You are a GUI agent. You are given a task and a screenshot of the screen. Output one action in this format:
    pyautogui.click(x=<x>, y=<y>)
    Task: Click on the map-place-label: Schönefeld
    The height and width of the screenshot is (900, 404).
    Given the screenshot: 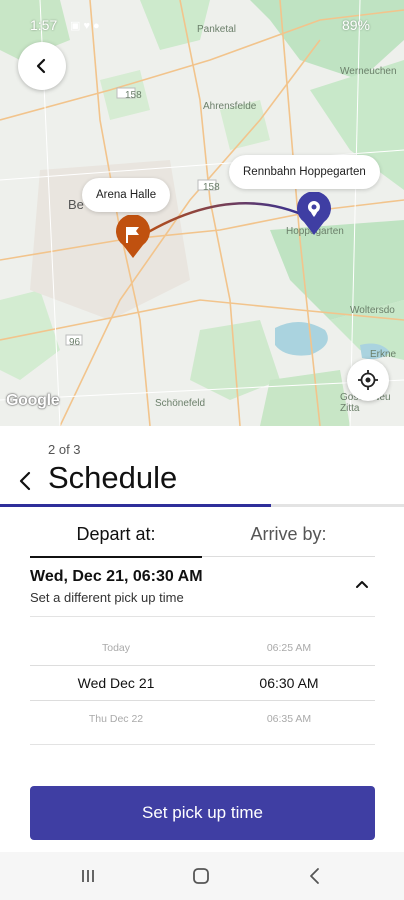 What is the action you would take?
    pyautogui.click(x=180, y=403)
    